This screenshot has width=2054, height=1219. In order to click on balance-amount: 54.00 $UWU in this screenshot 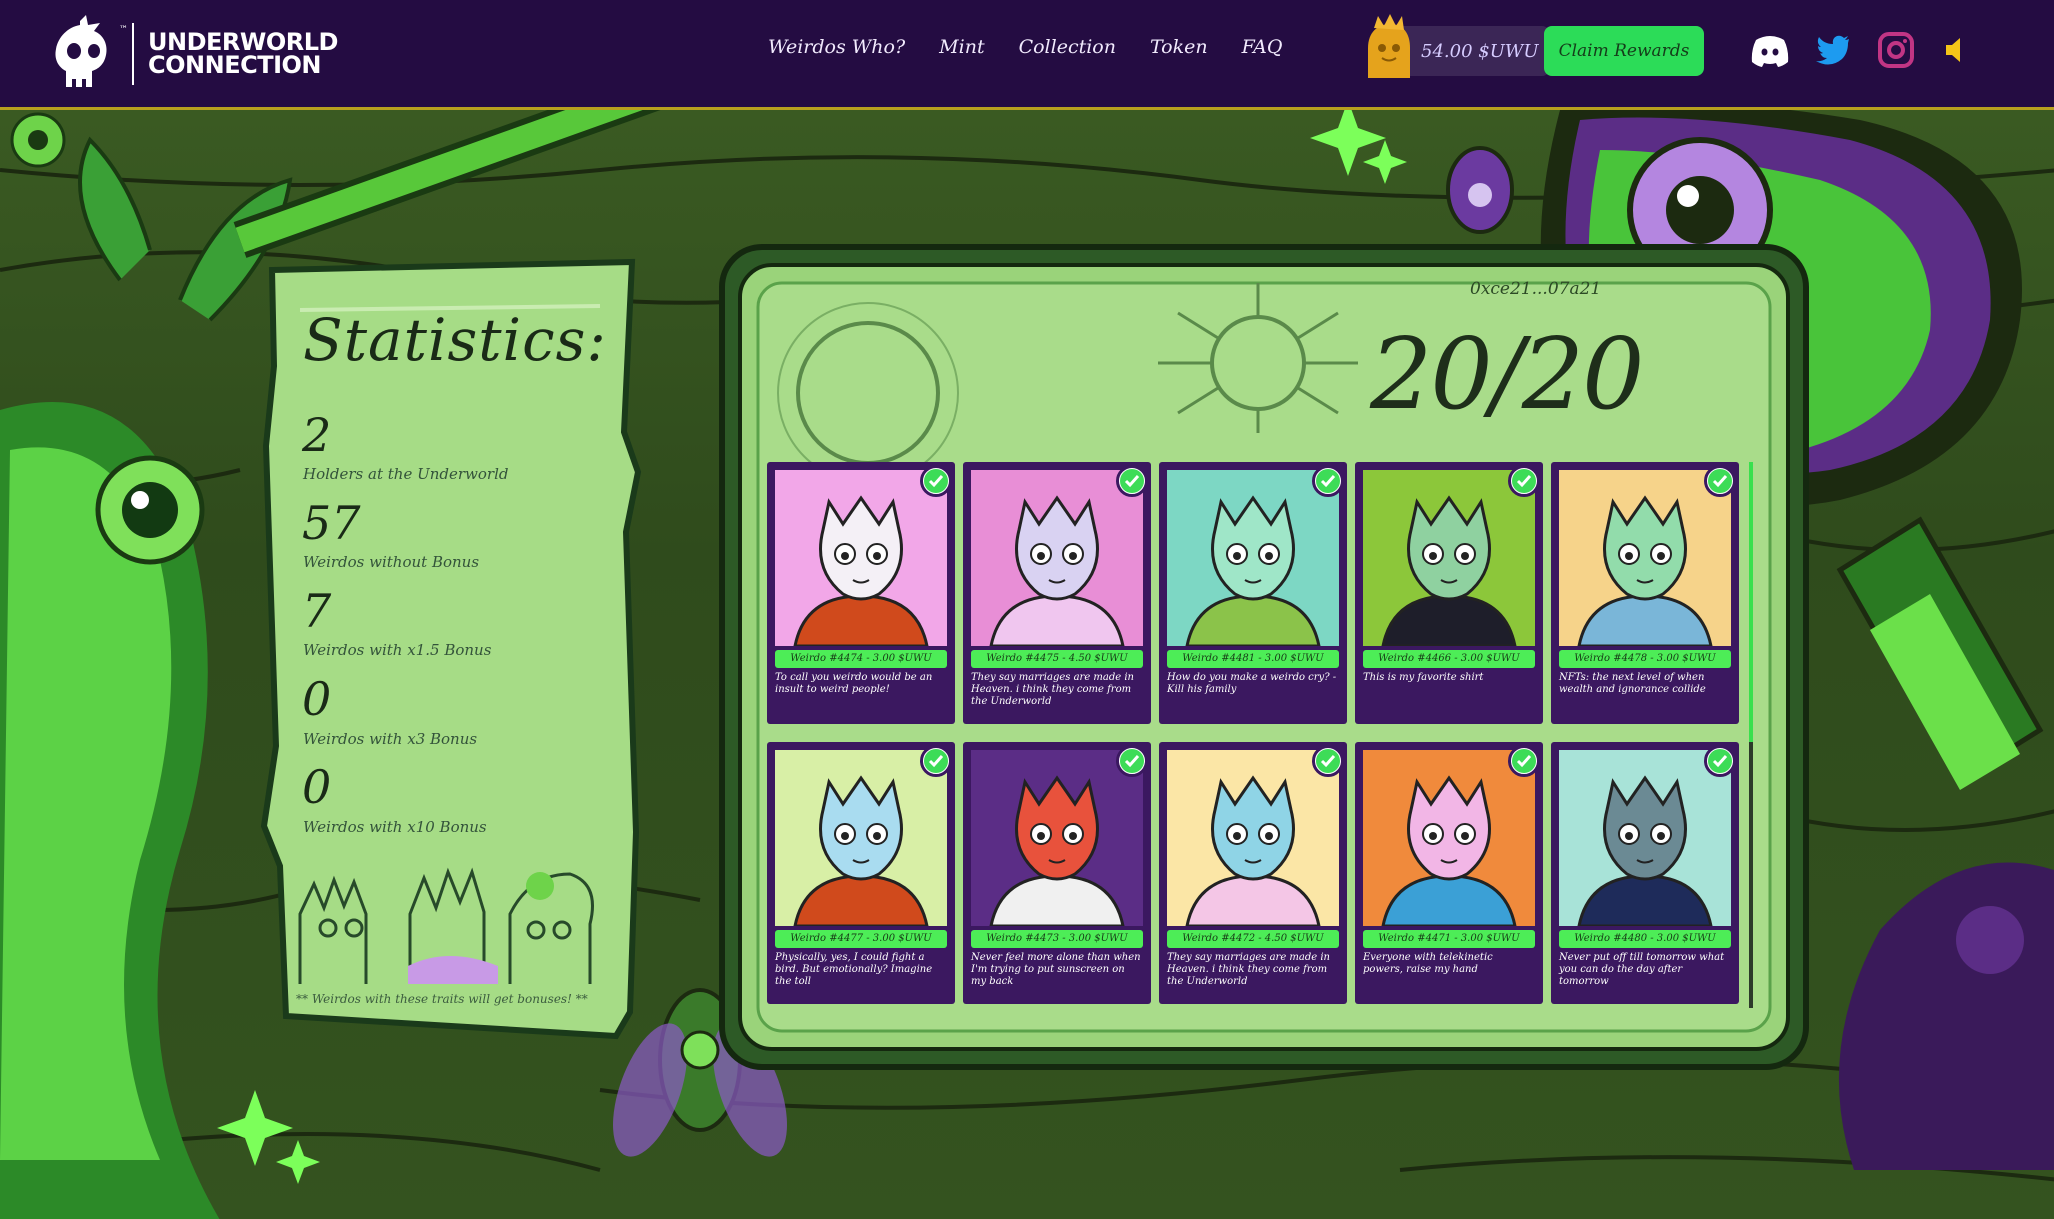, I will do `click(1480, 51)`.